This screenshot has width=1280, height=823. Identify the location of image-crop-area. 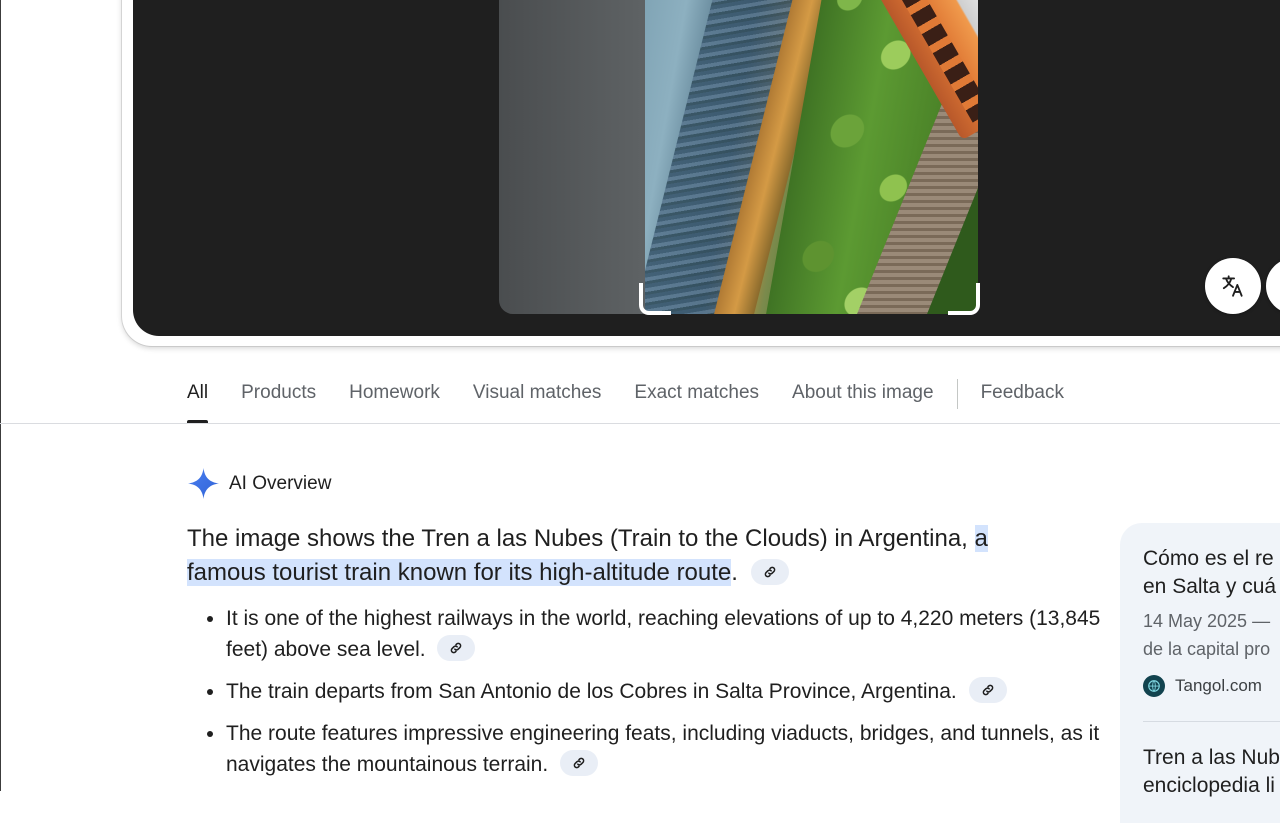
(811, 157).